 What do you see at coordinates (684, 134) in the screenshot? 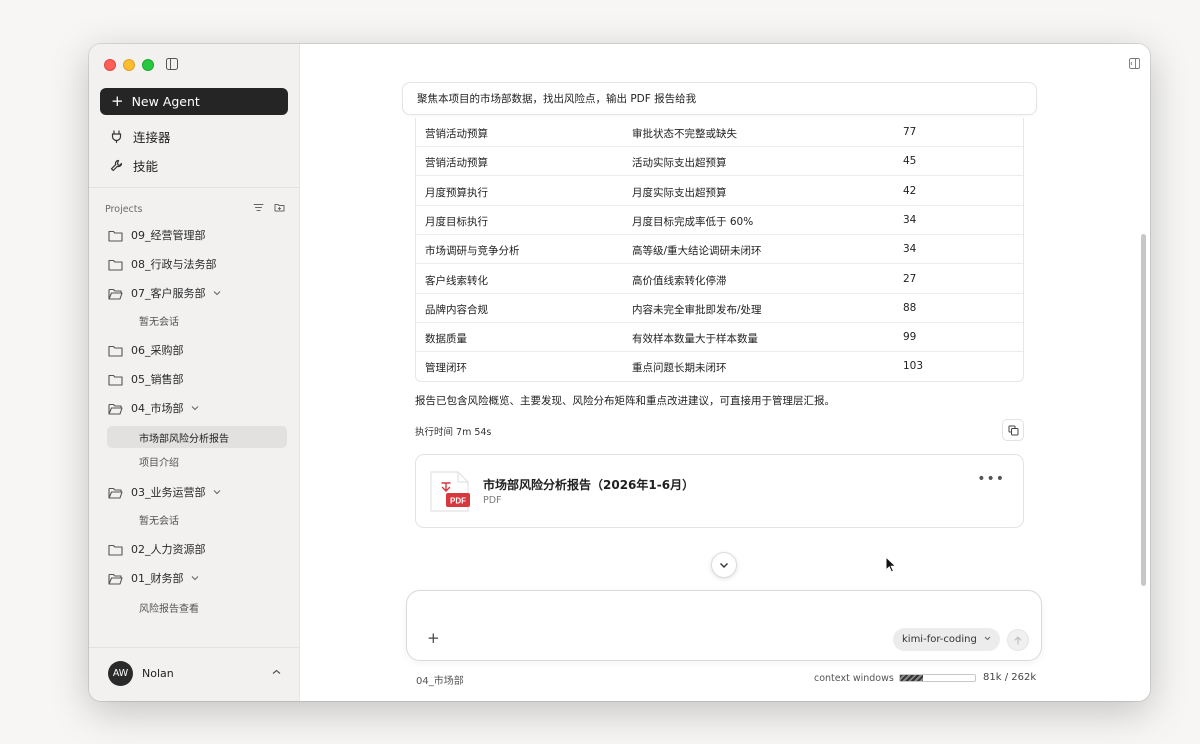
I see `risk-item-cell: 审批状态不完整或缺失` at bounding box center [684, 134].